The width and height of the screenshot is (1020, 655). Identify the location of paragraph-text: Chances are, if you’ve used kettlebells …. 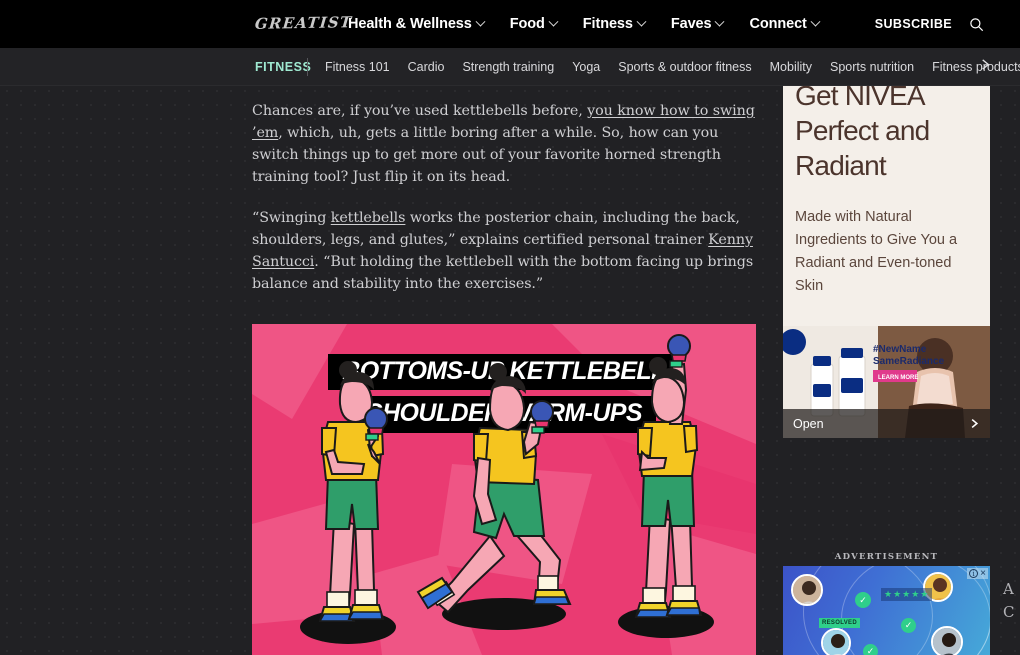
(420, 111).